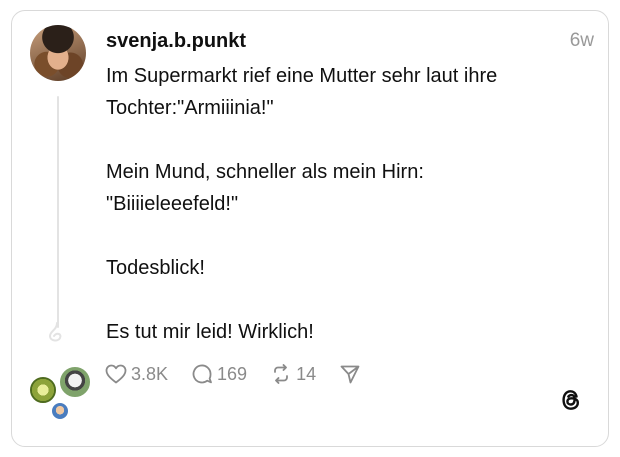  What do you see at coordinates (150, 373) in the screenshot?
I see `like-count: 3.8K` at bounding box center [150, 373].